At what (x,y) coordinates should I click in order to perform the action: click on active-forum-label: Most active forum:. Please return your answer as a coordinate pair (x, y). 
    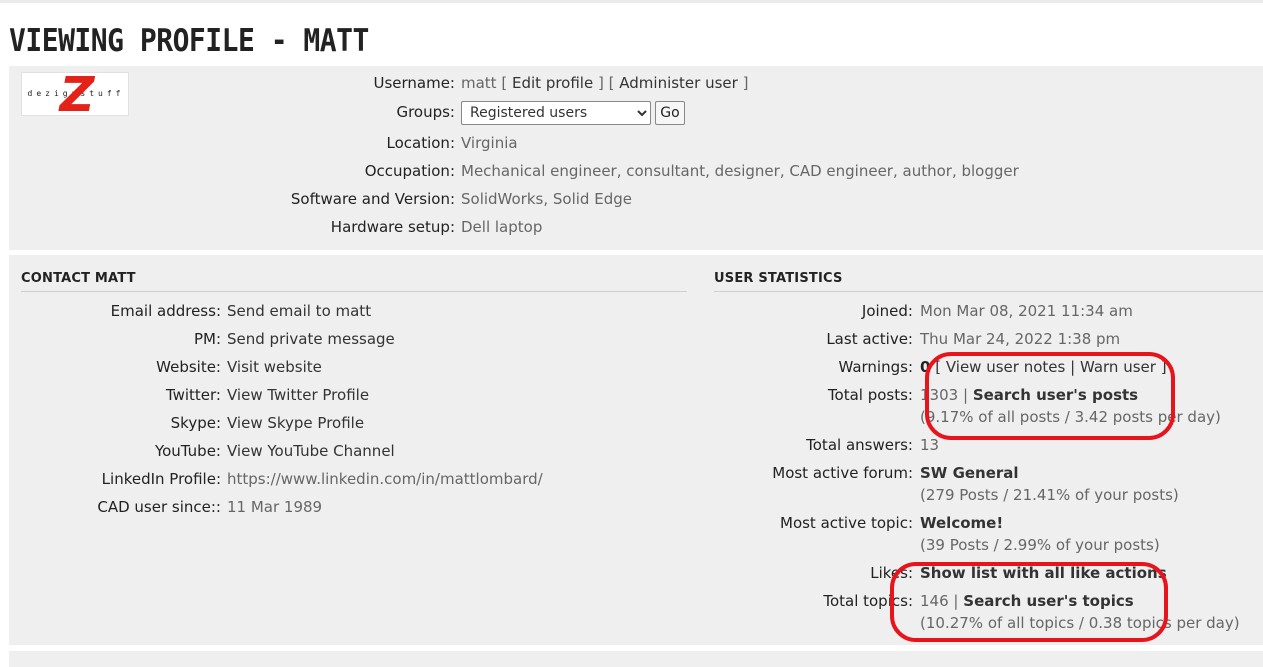
    Looking at the image, I should click on (842, 473).